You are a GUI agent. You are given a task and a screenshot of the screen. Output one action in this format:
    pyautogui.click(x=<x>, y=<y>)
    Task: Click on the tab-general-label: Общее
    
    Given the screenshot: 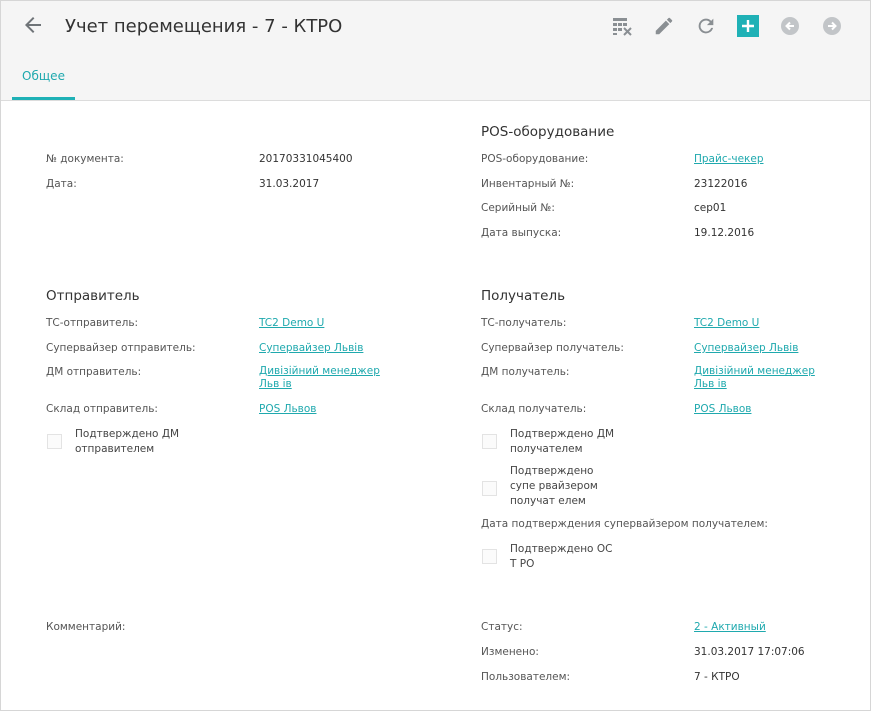 What is the action you would take?
    pyautogui.click(x=43, y=76)
    